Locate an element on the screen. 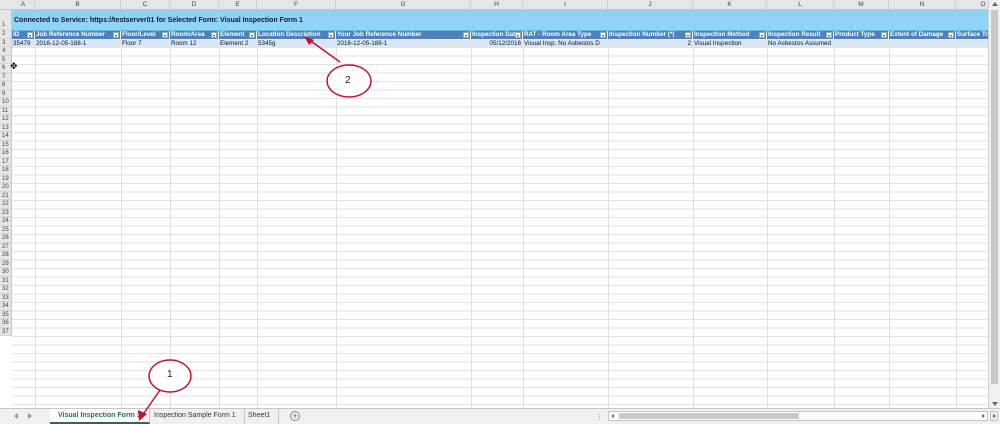 The height and width of the screenshot is (424, 1000). row-header: 32 is located at coordinates (6, 289).